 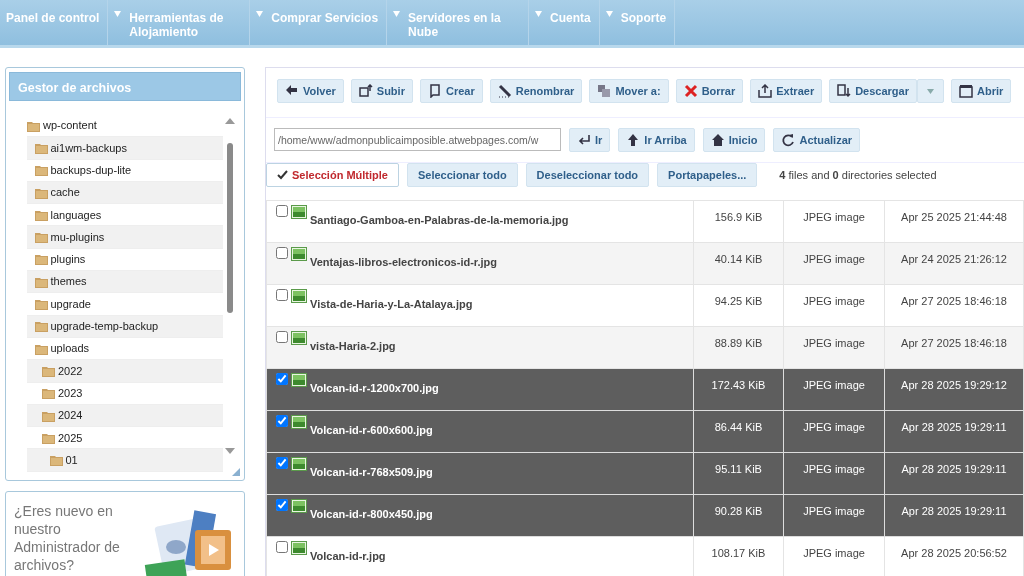 What do you see at coordinates (230, 451) in the screenshot?
I see `scroll-down-icon` at bounding box center [230, 451].